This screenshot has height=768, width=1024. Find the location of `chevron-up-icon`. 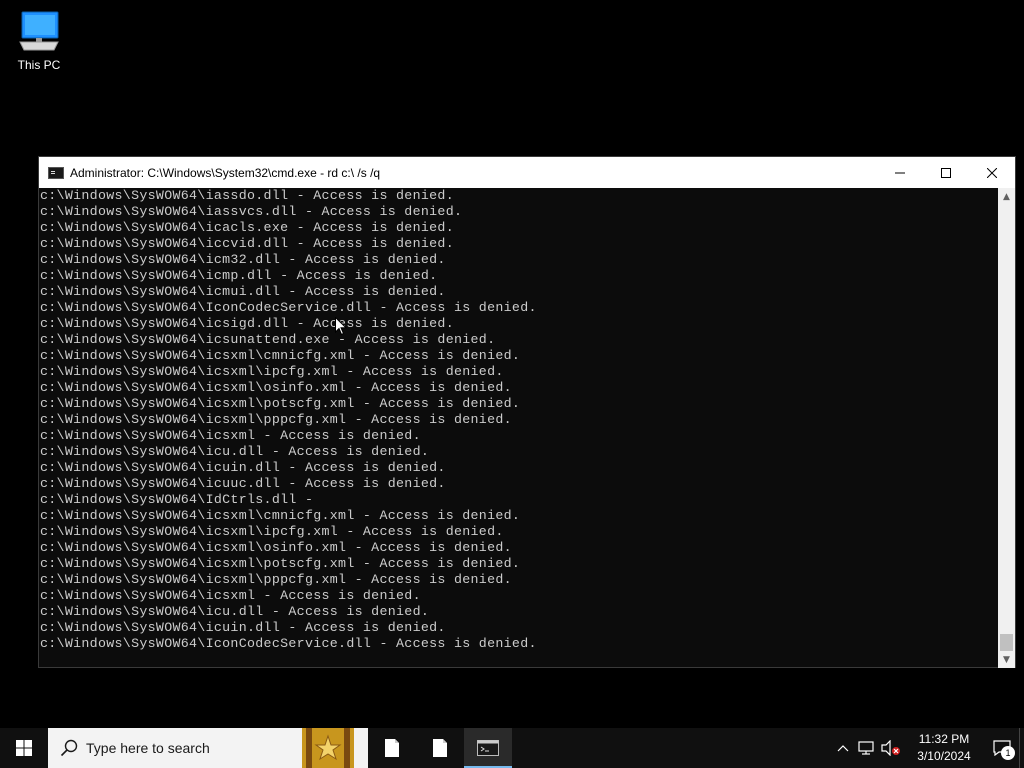

chevron-up-icon is located at coordinates (843, 748).